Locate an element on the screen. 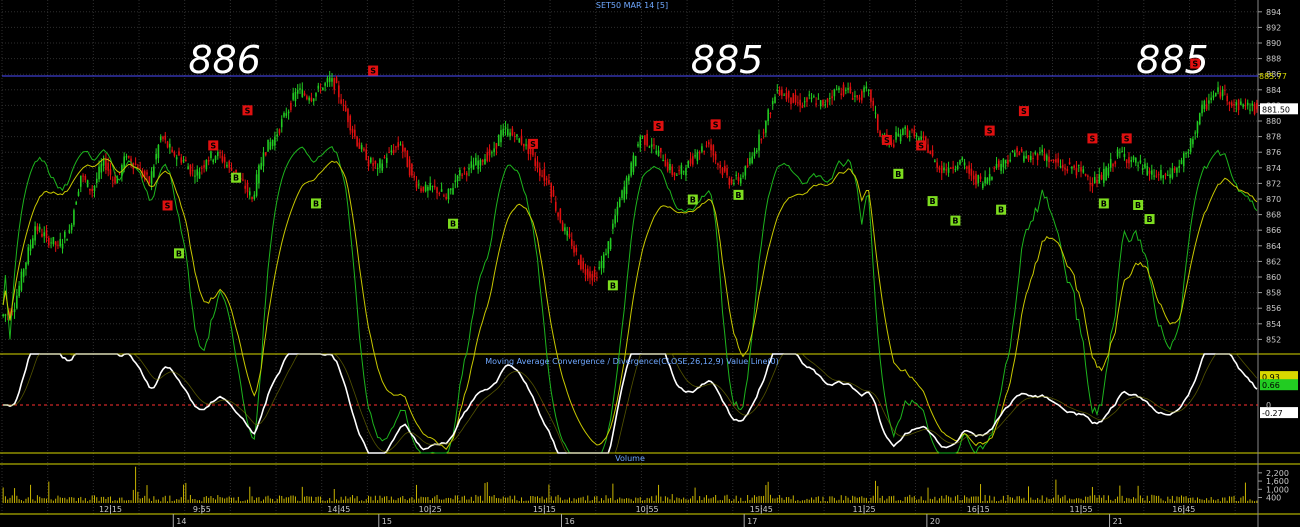 The image size is (1300, 527). time-tick-label: 11:55 is located at coordinates (1080, 509).